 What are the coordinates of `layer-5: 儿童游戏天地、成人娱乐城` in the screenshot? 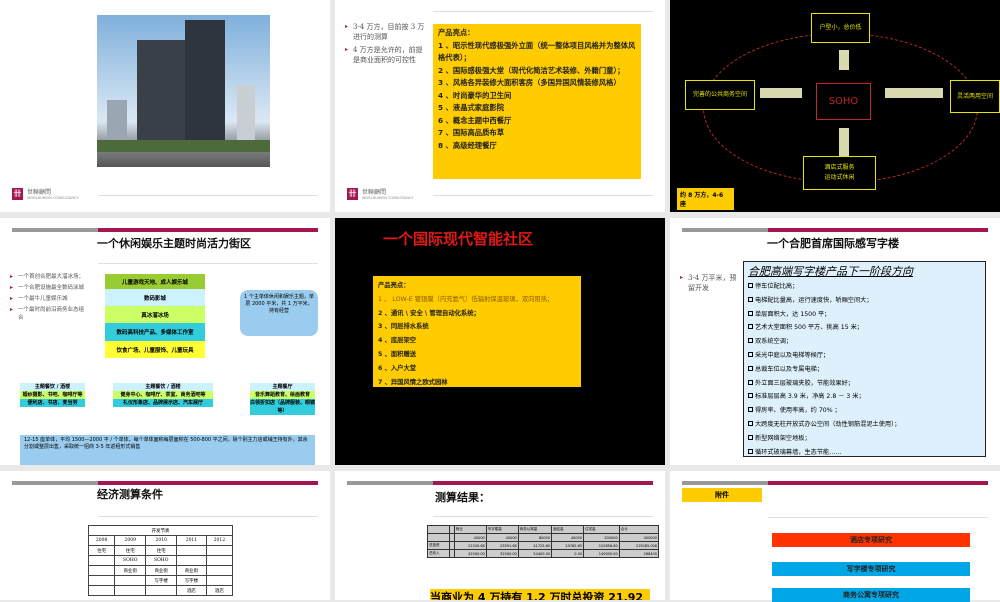 It's located at (155, 281).